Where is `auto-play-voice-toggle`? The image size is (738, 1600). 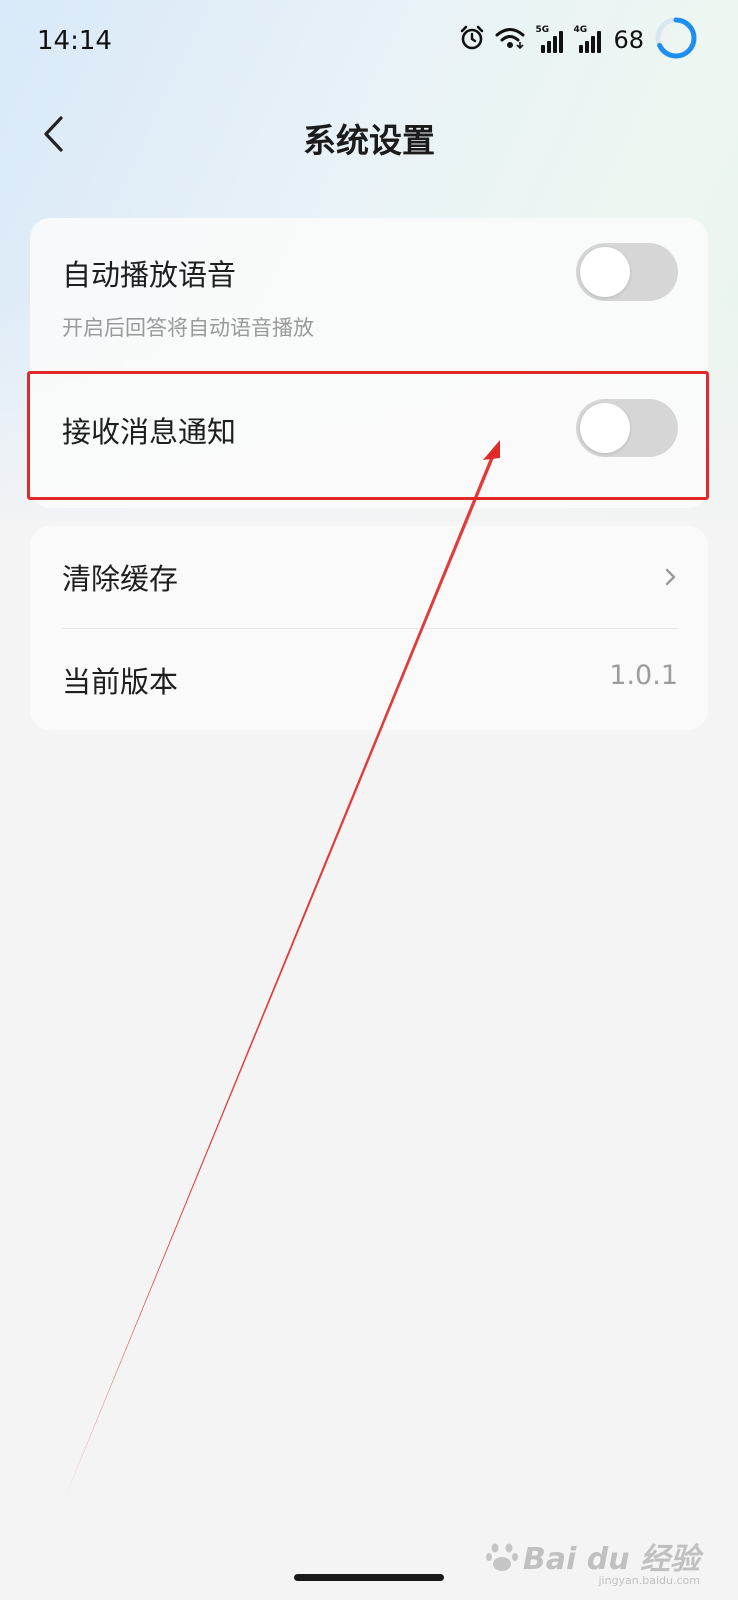
auto-play-voice-toggle is located at coordinates (627, 272).